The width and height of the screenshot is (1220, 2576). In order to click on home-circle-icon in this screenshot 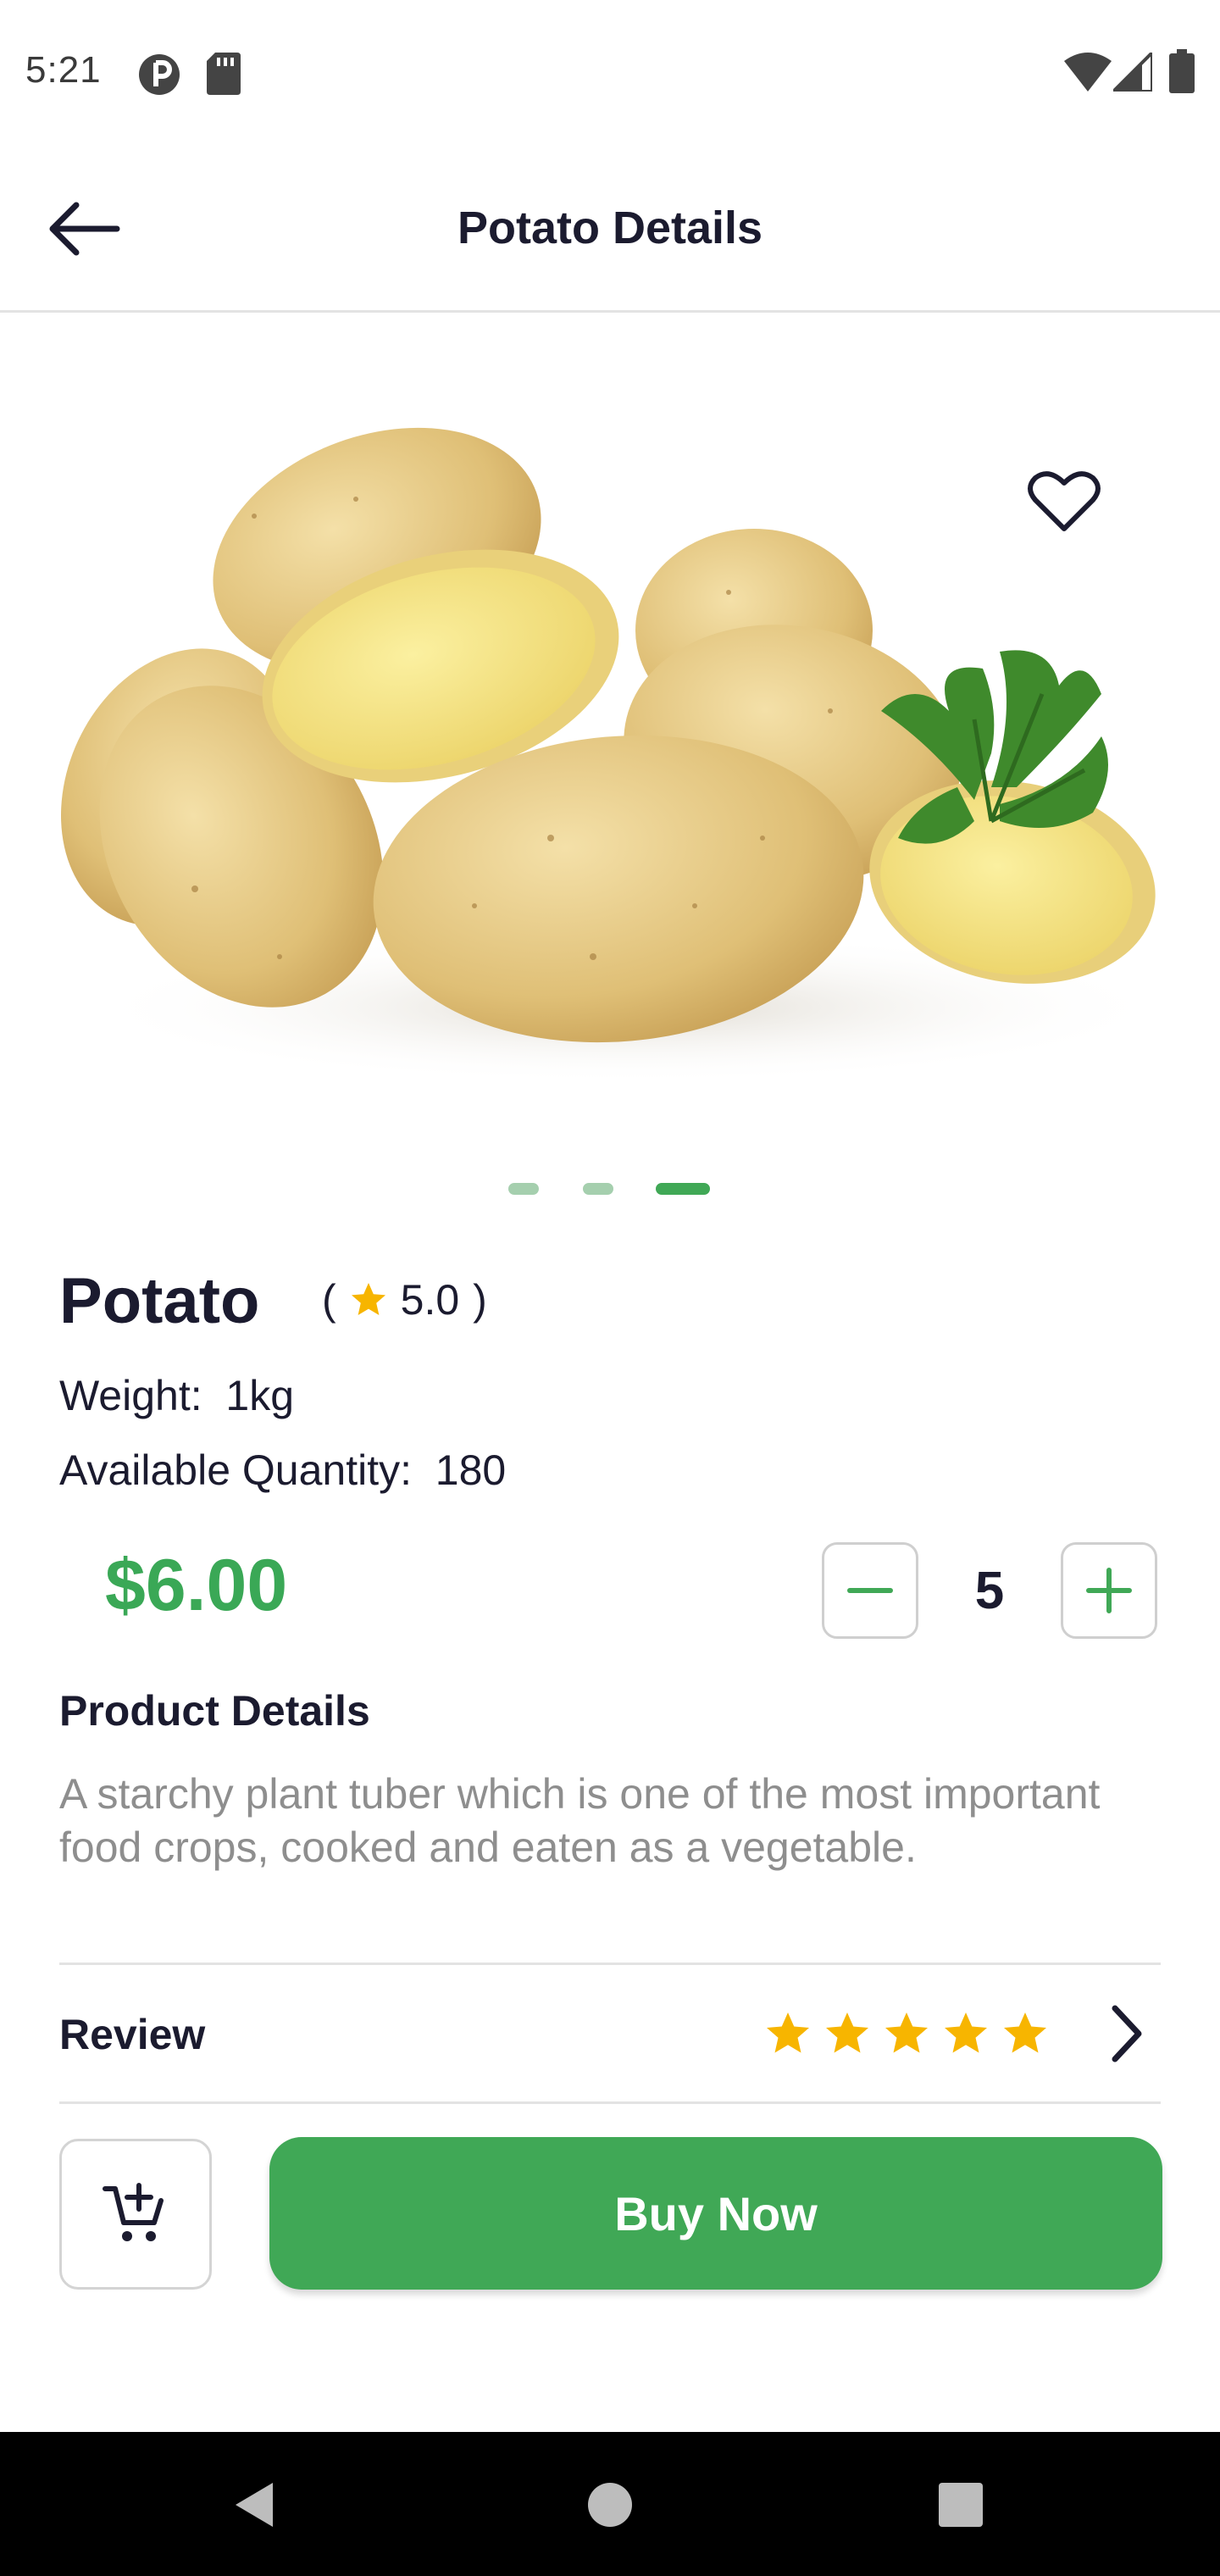, I will do `click(610, 2504)`.